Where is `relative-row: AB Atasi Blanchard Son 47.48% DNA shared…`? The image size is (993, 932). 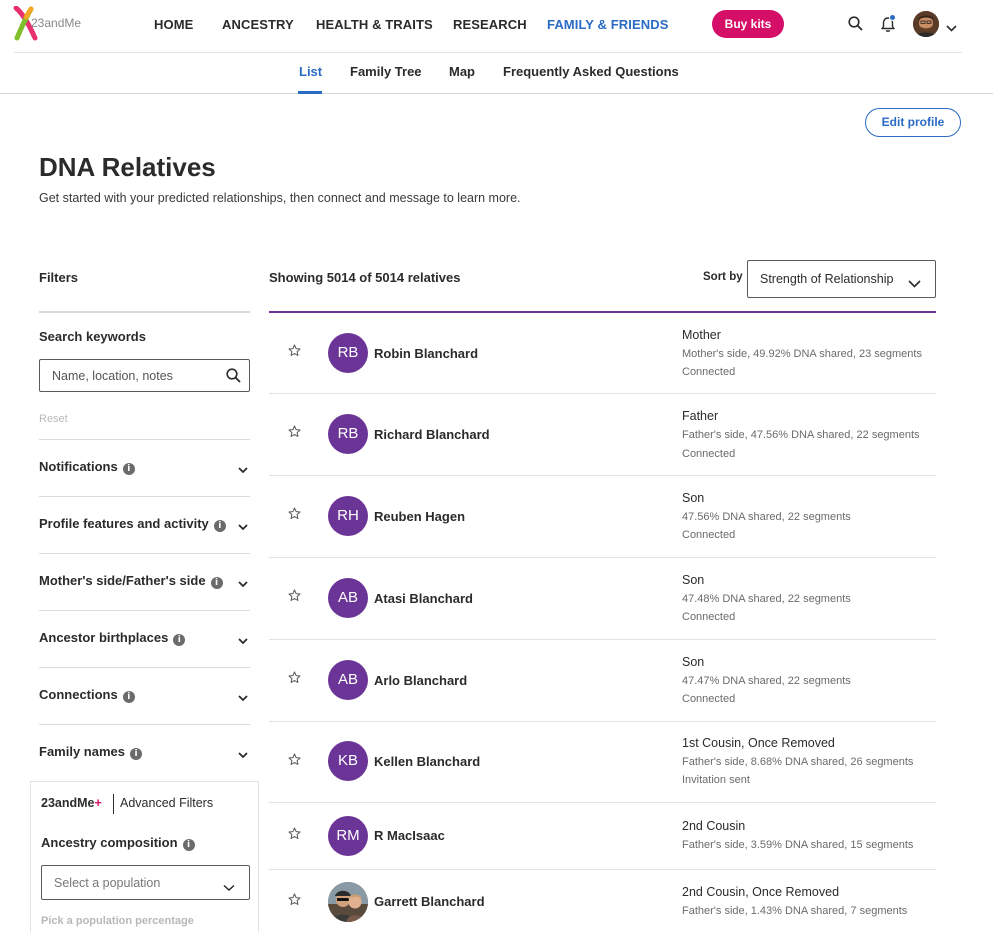
relative-row: AB Atasi Blanchard Son 47.48% DNA shared… is located at coordinates (602, 599).